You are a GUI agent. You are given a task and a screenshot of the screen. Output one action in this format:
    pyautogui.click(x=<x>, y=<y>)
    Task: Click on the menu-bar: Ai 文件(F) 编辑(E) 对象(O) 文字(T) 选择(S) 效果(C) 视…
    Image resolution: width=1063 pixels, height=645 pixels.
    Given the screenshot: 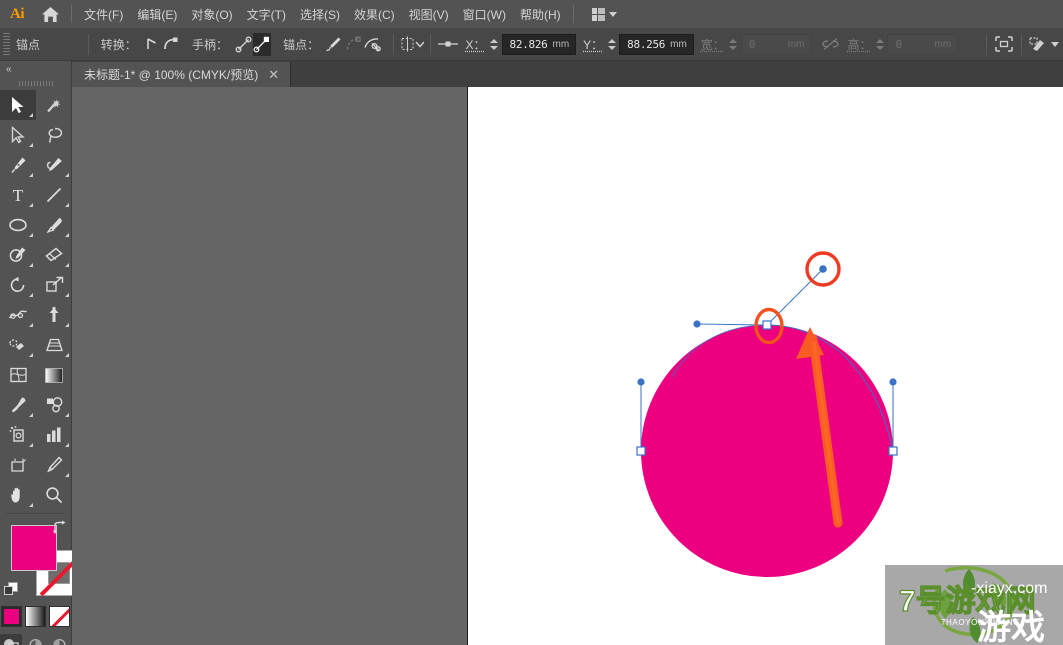 What is the action you would take?
    pyautogui.click(x=531, y=14)
    